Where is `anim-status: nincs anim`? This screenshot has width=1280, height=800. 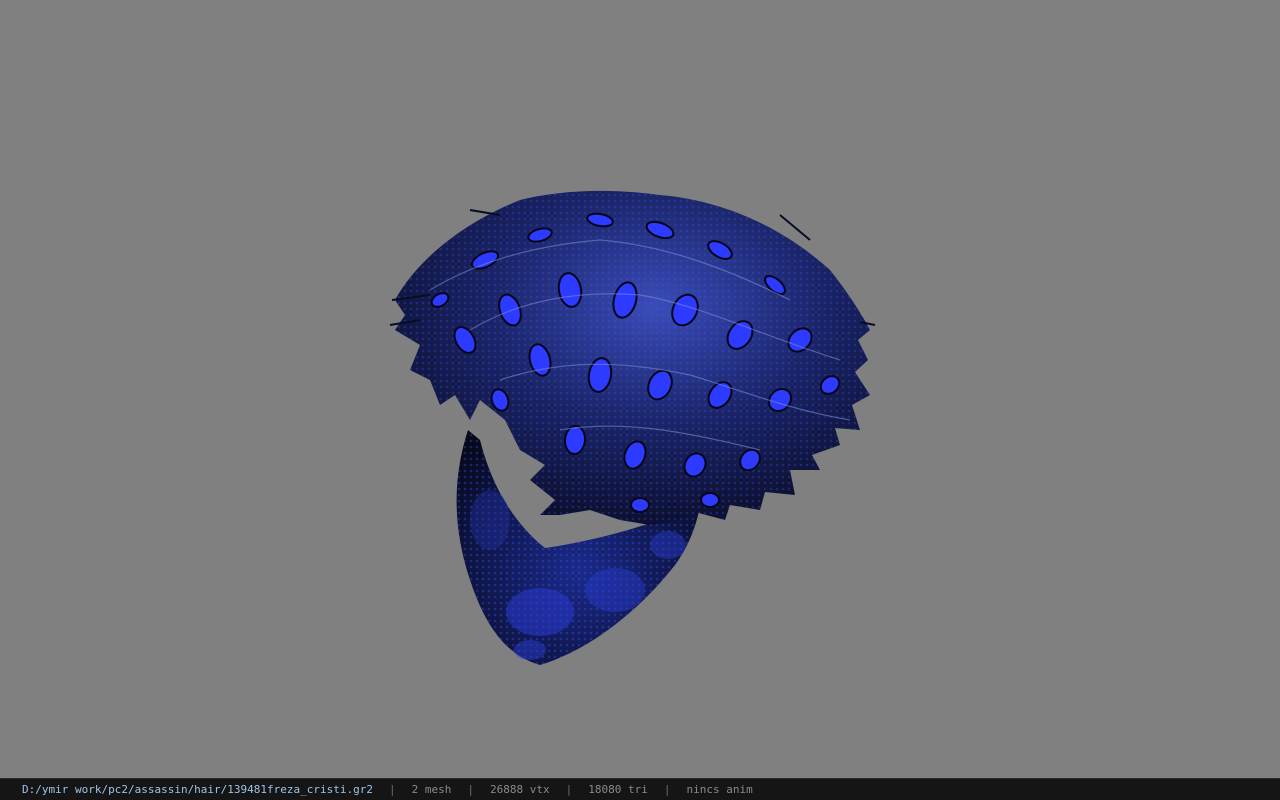 anim-status: nincs anim is located at coordinates (719, 789).